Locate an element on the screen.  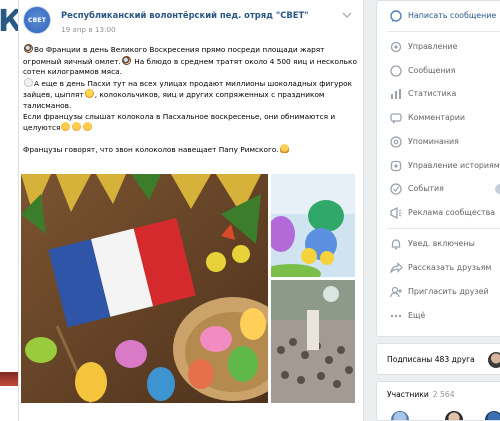
post-date-link: 19 апр в 13:00 is located at coordinates (88, 29).